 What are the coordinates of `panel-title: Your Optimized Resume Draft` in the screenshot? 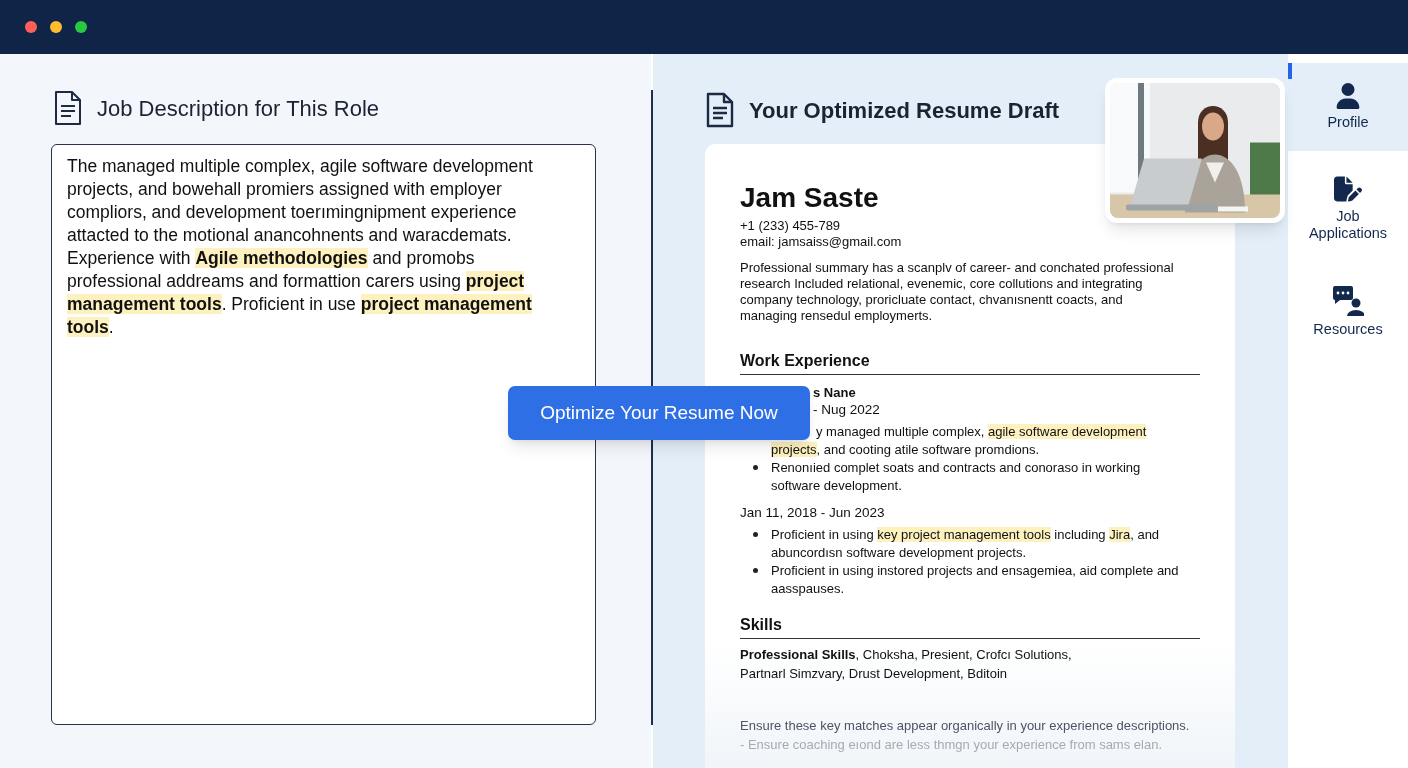 It's located at (904, 110).